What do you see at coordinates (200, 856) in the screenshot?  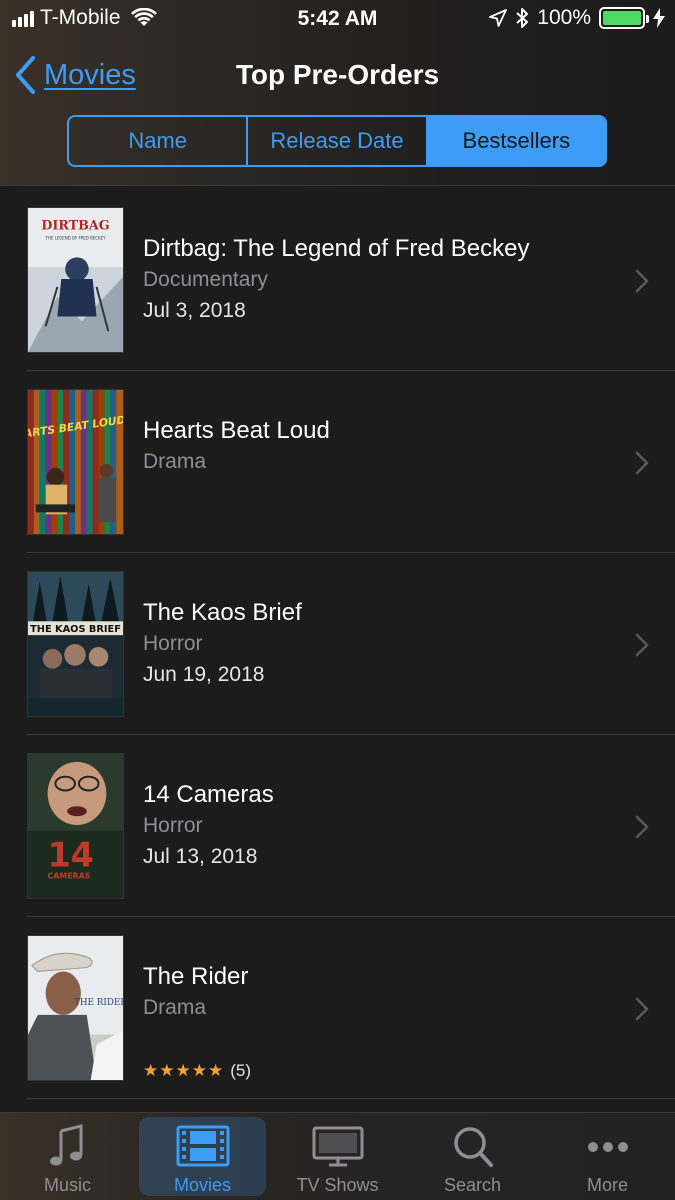 I see `item-release-date: Jul 13, 2018` at bounding box center [200, 856].